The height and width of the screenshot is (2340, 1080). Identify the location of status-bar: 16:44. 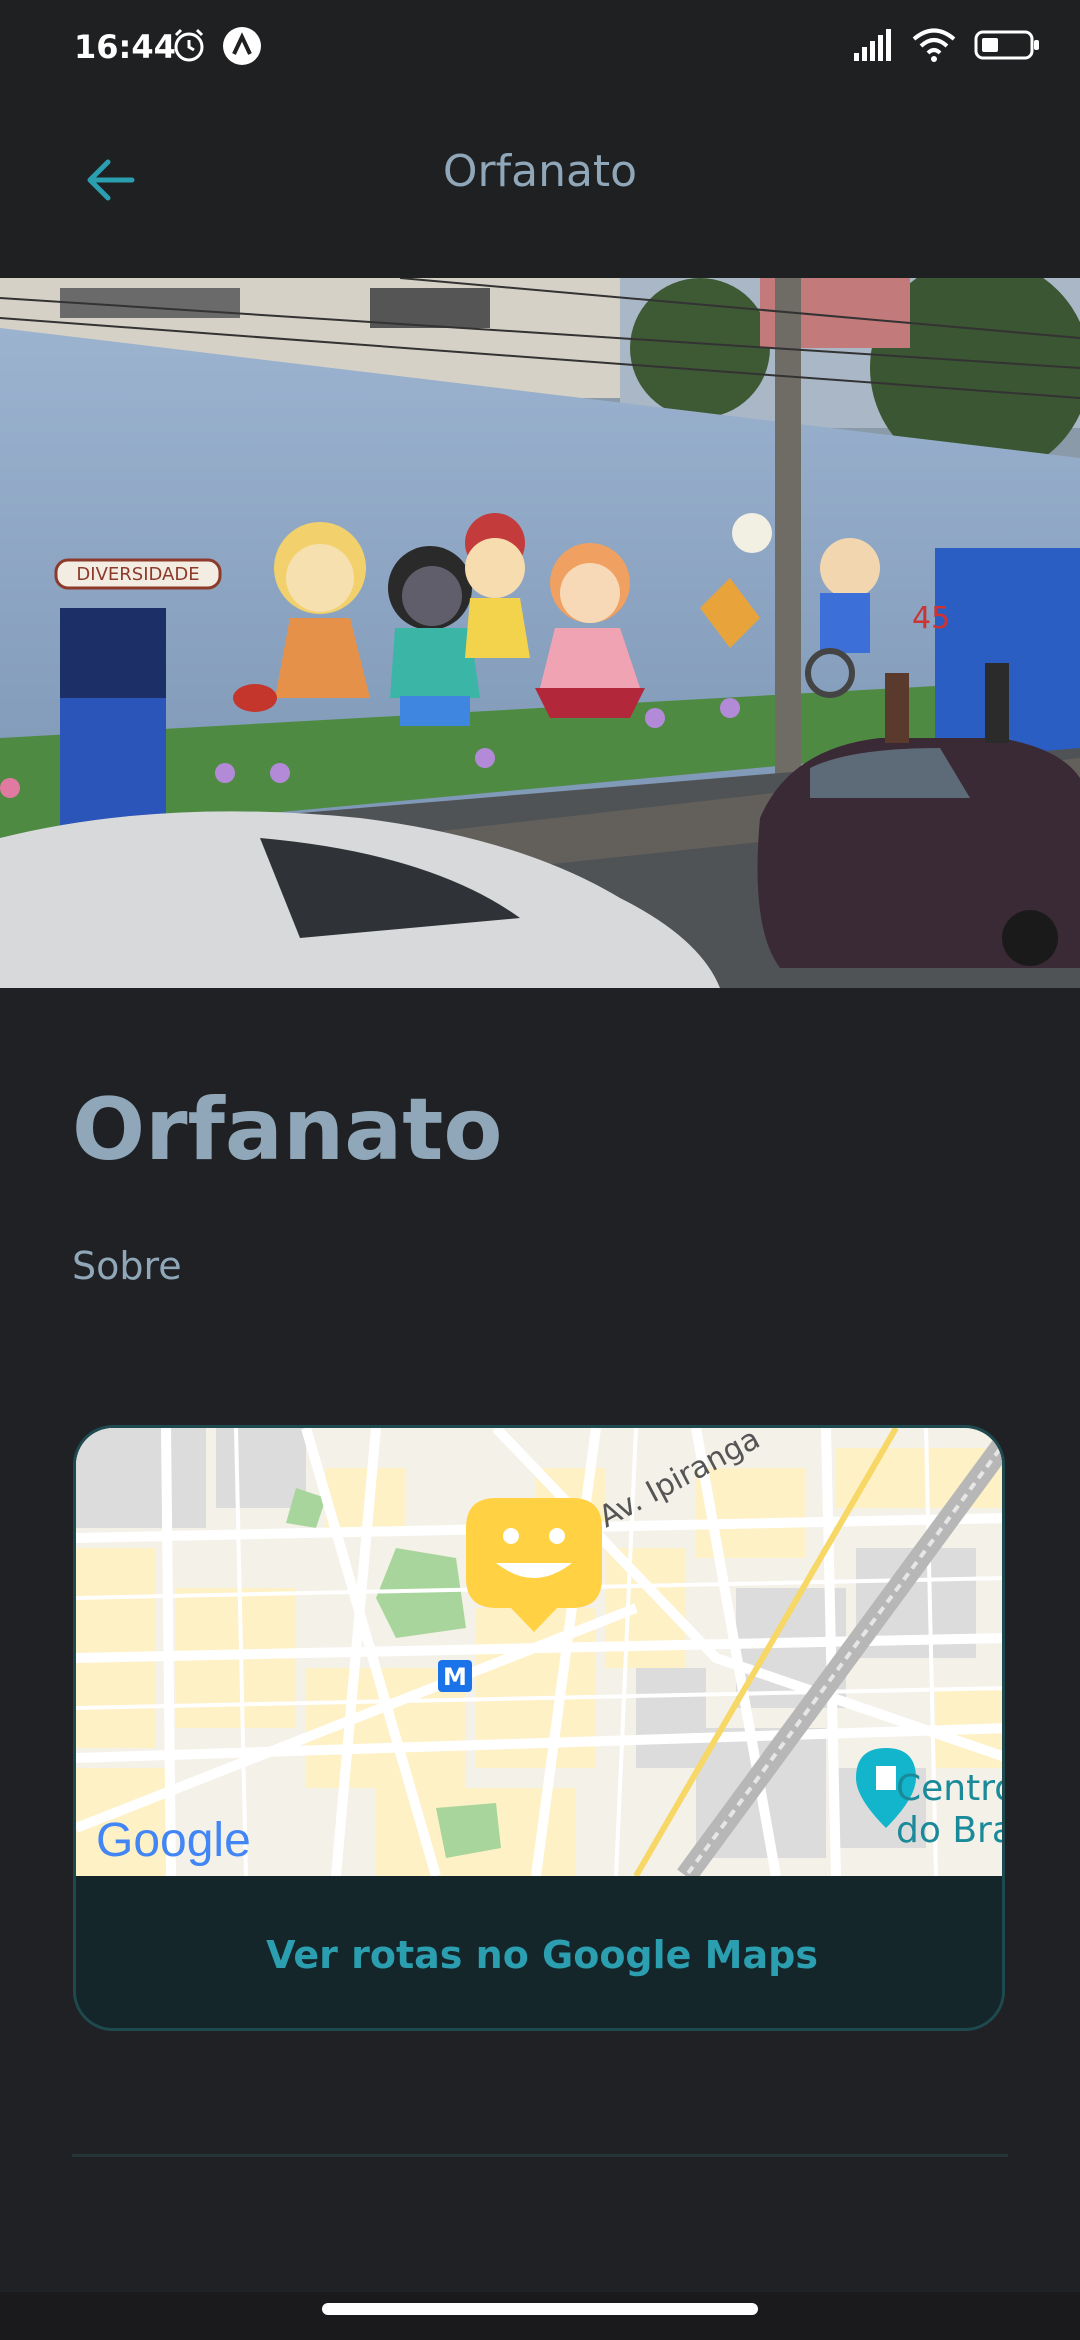
(540, 48).